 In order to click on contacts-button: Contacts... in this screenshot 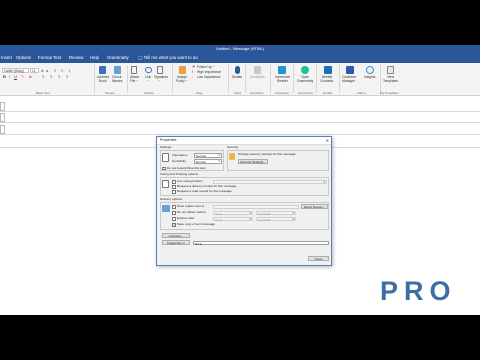, I will do `click(176, 236)`.